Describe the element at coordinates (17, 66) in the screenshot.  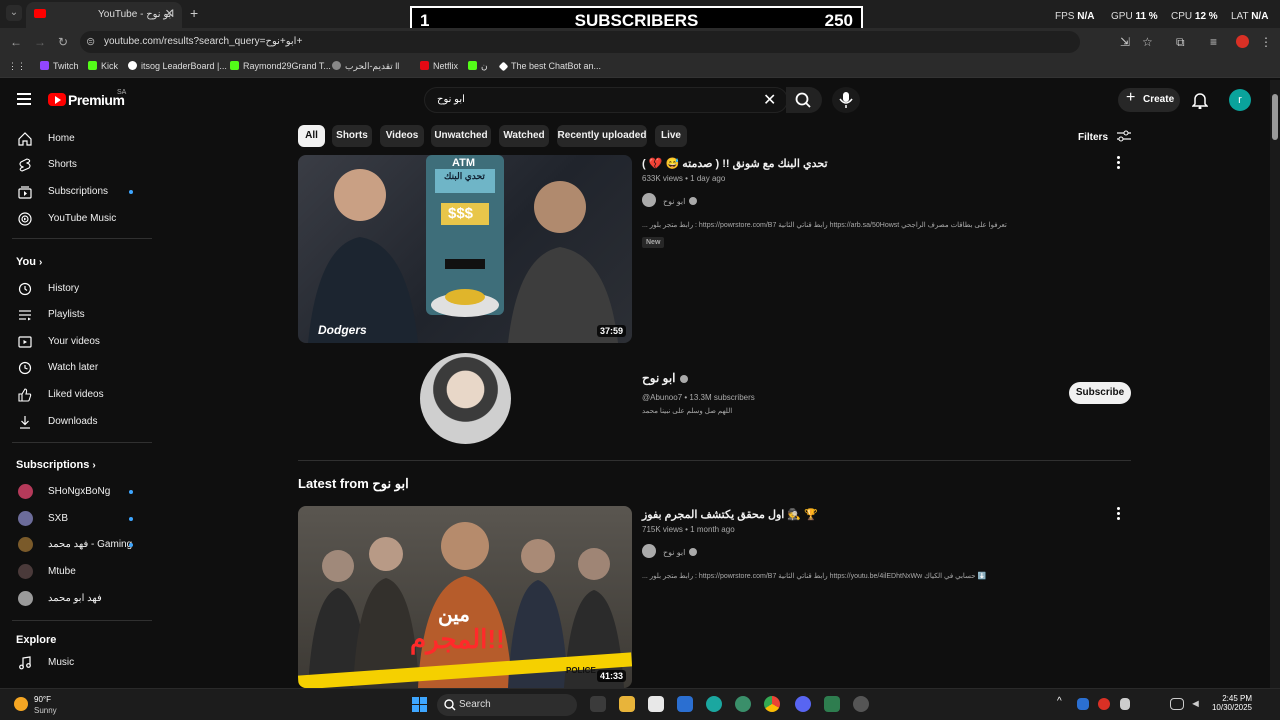
I see `apps-icon: ⋮⋮` at that location.